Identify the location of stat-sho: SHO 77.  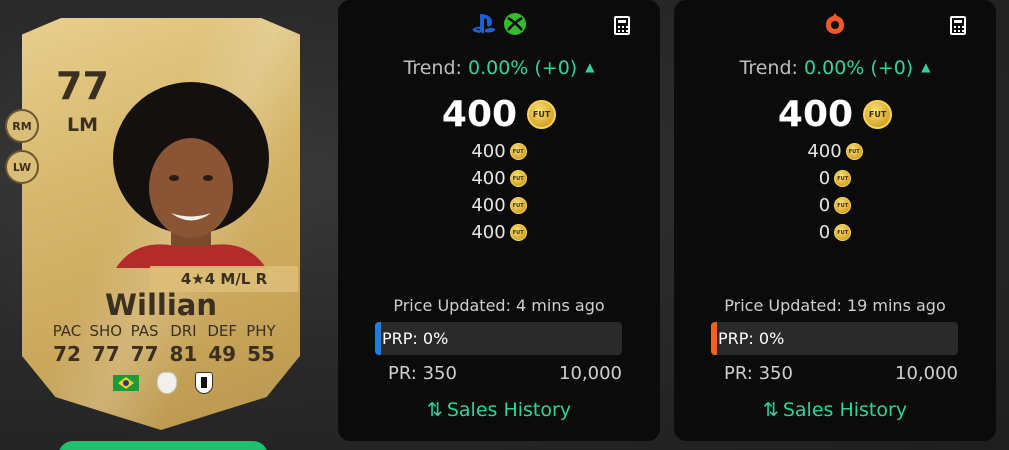
(106, 344).